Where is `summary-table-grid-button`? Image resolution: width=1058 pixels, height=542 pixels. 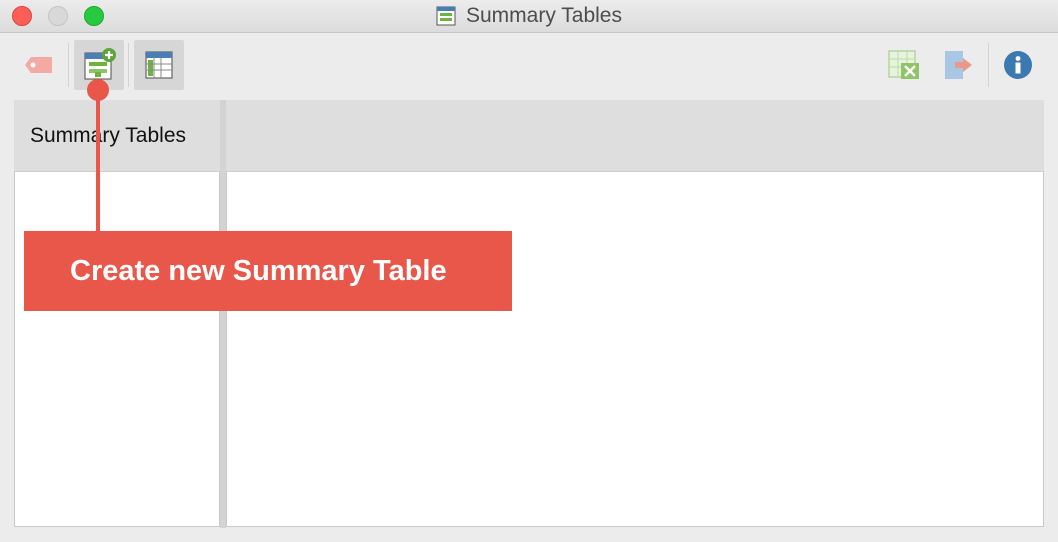 summary-table-grid-button is located at coordinates (159, 65).